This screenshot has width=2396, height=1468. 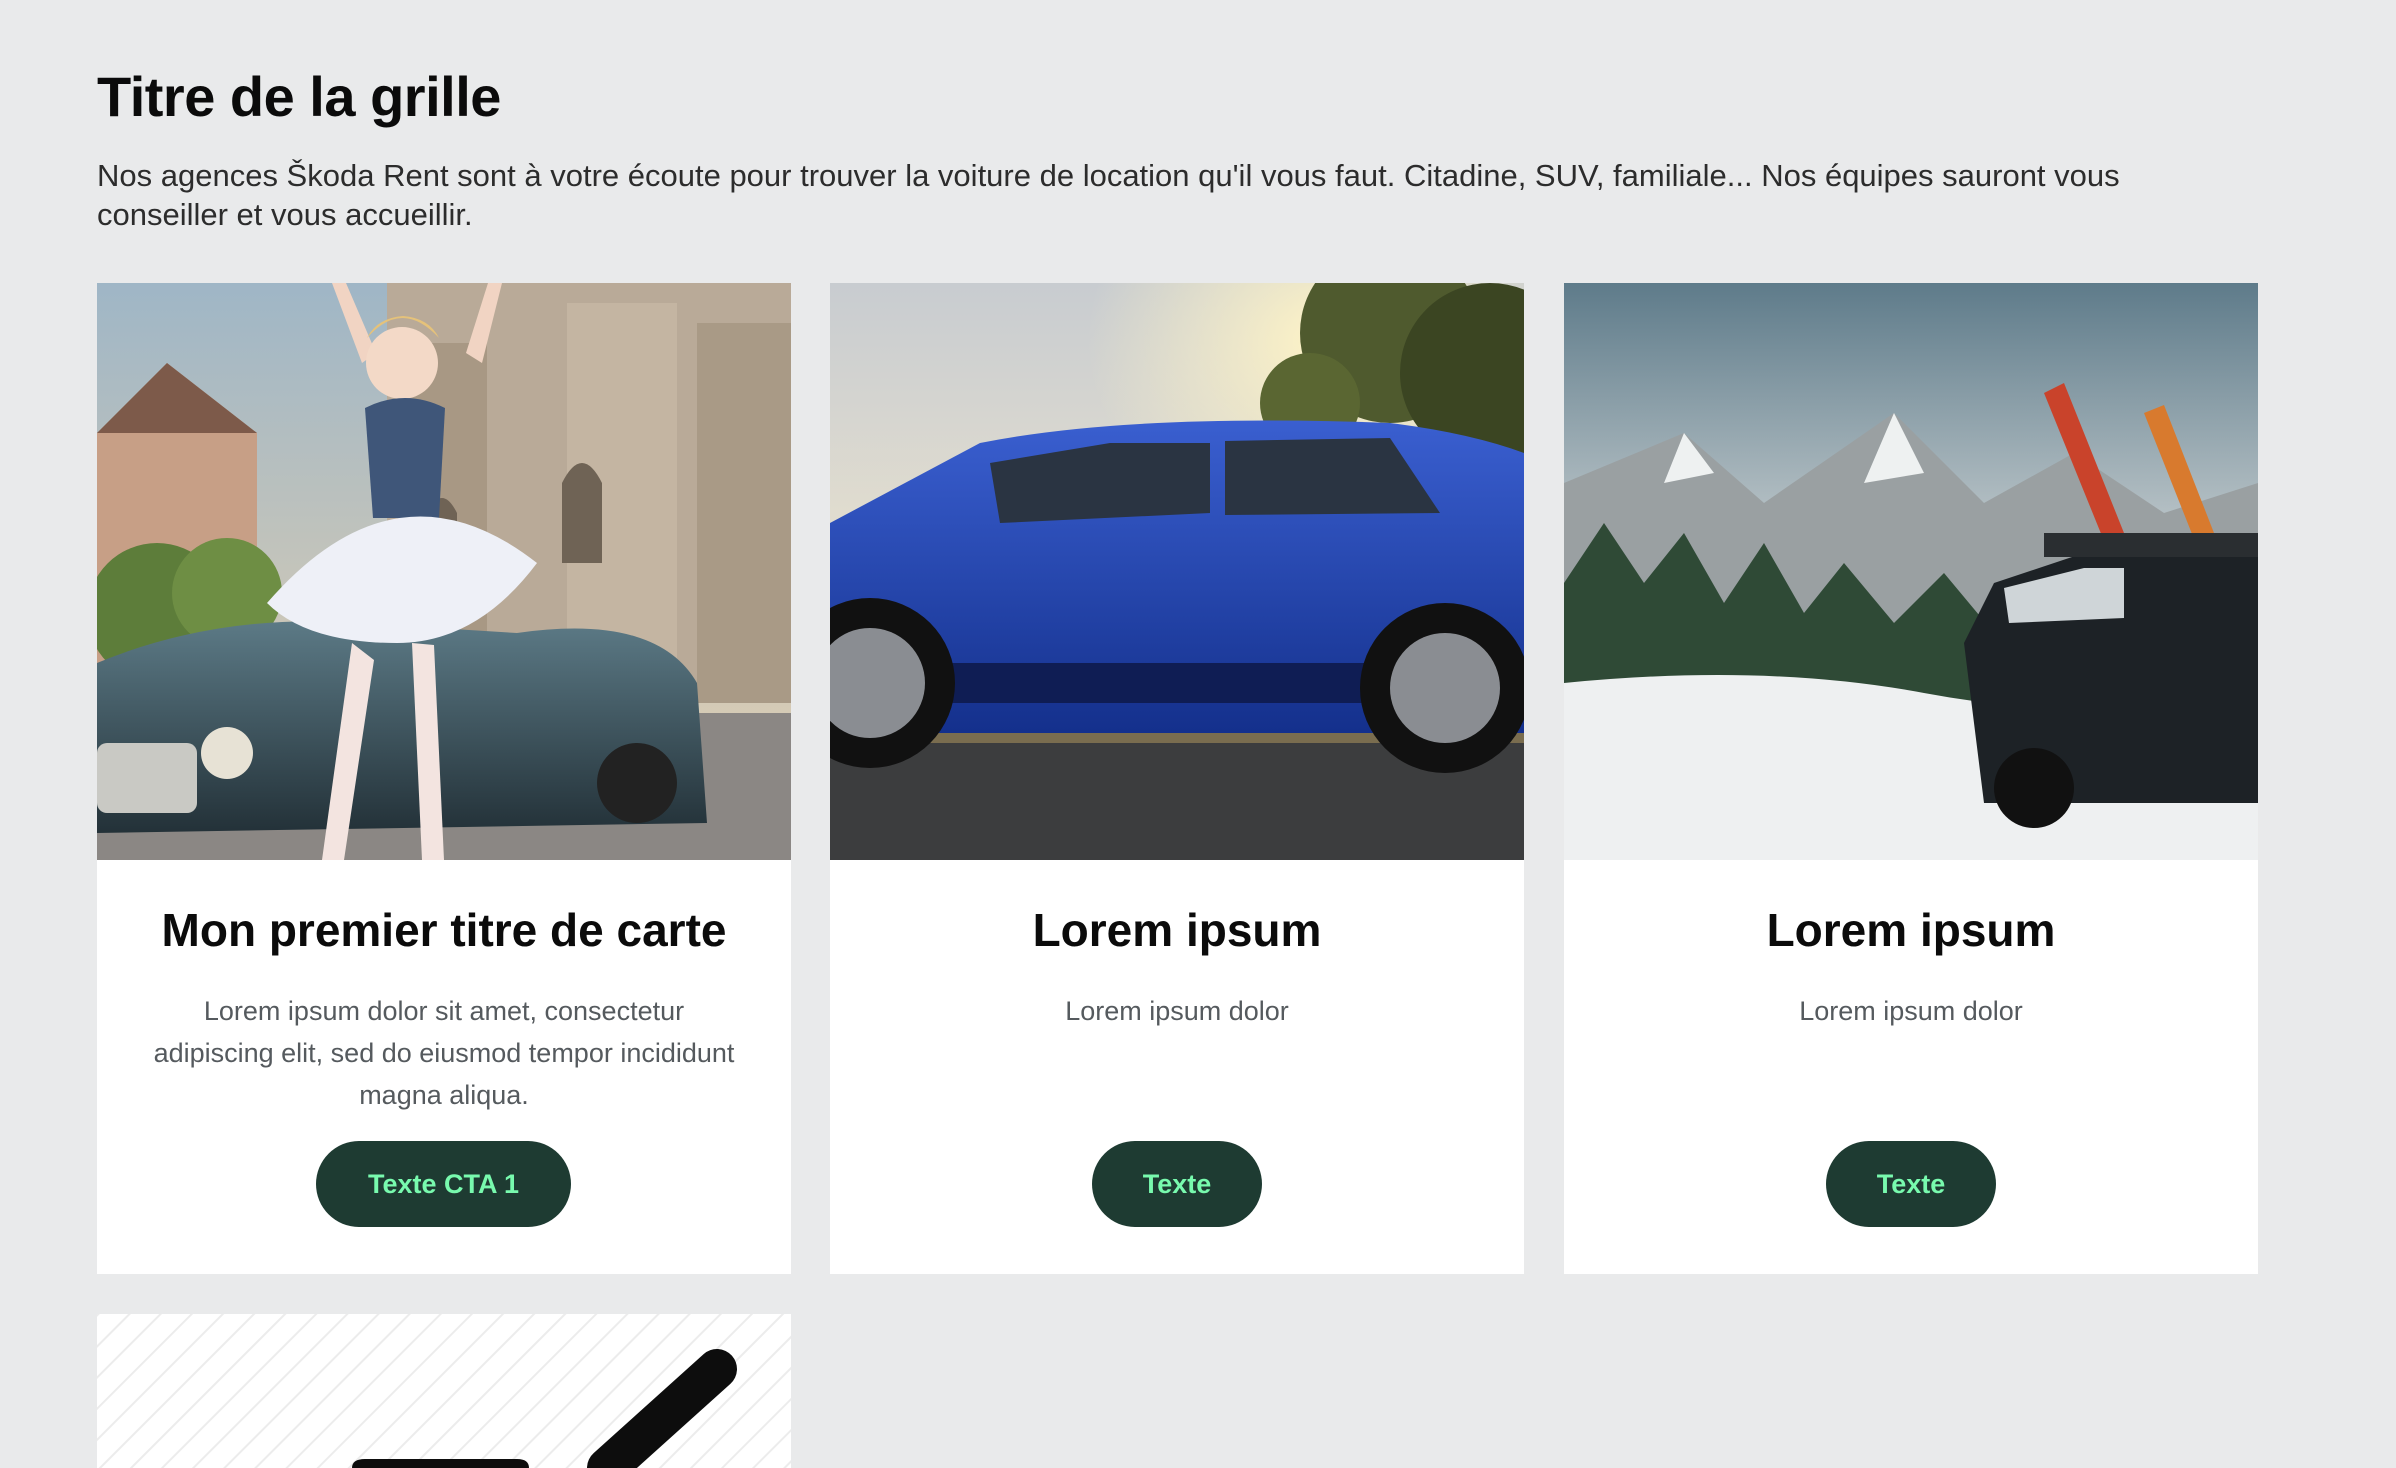 I want to click on card-image-ballerina, so click(x=444, y=571).